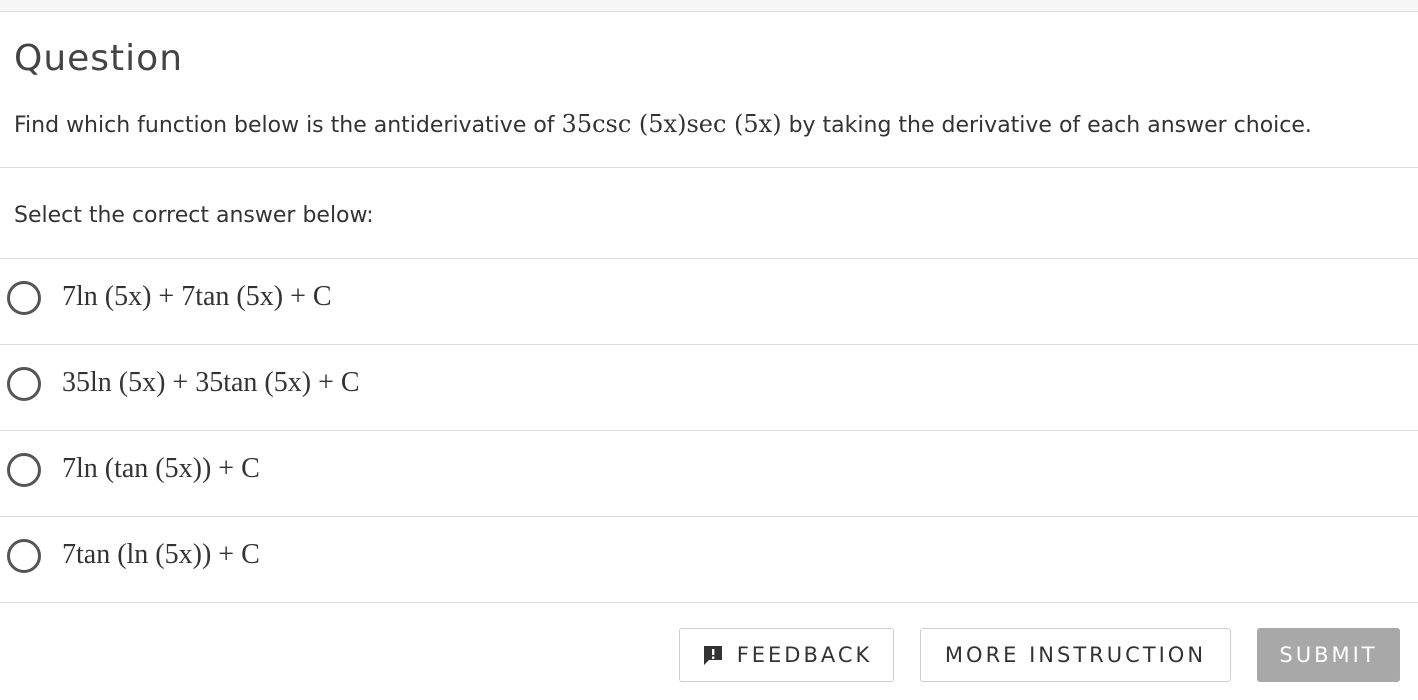 Image resolution: width=1418 pixels, height=700 pixels. Describe the element at coordinates (671, 124) in the screenshot. I see `prompt-expression: 35csc (5x)sec (5x)` at that location.